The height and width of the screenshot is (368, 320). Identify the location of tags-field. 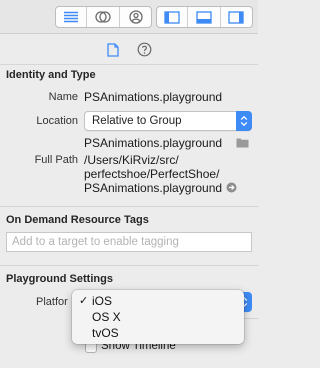
(129, 242).